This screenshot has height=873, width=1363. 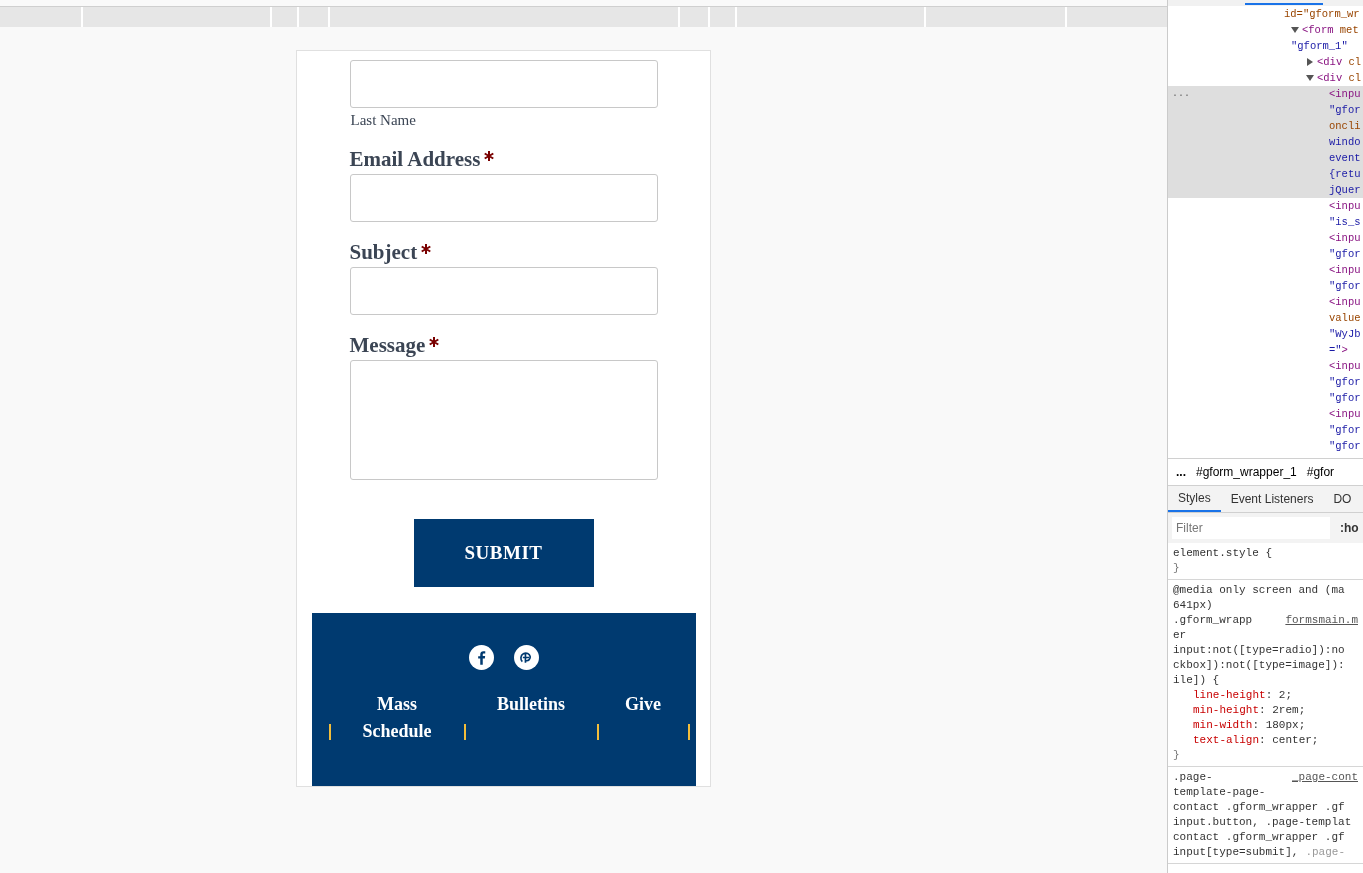 What do you see at coordinates (1193, 605) in the screenshot?
I see `css-selector-line: 641px)` at bounding box center [1193, 605].